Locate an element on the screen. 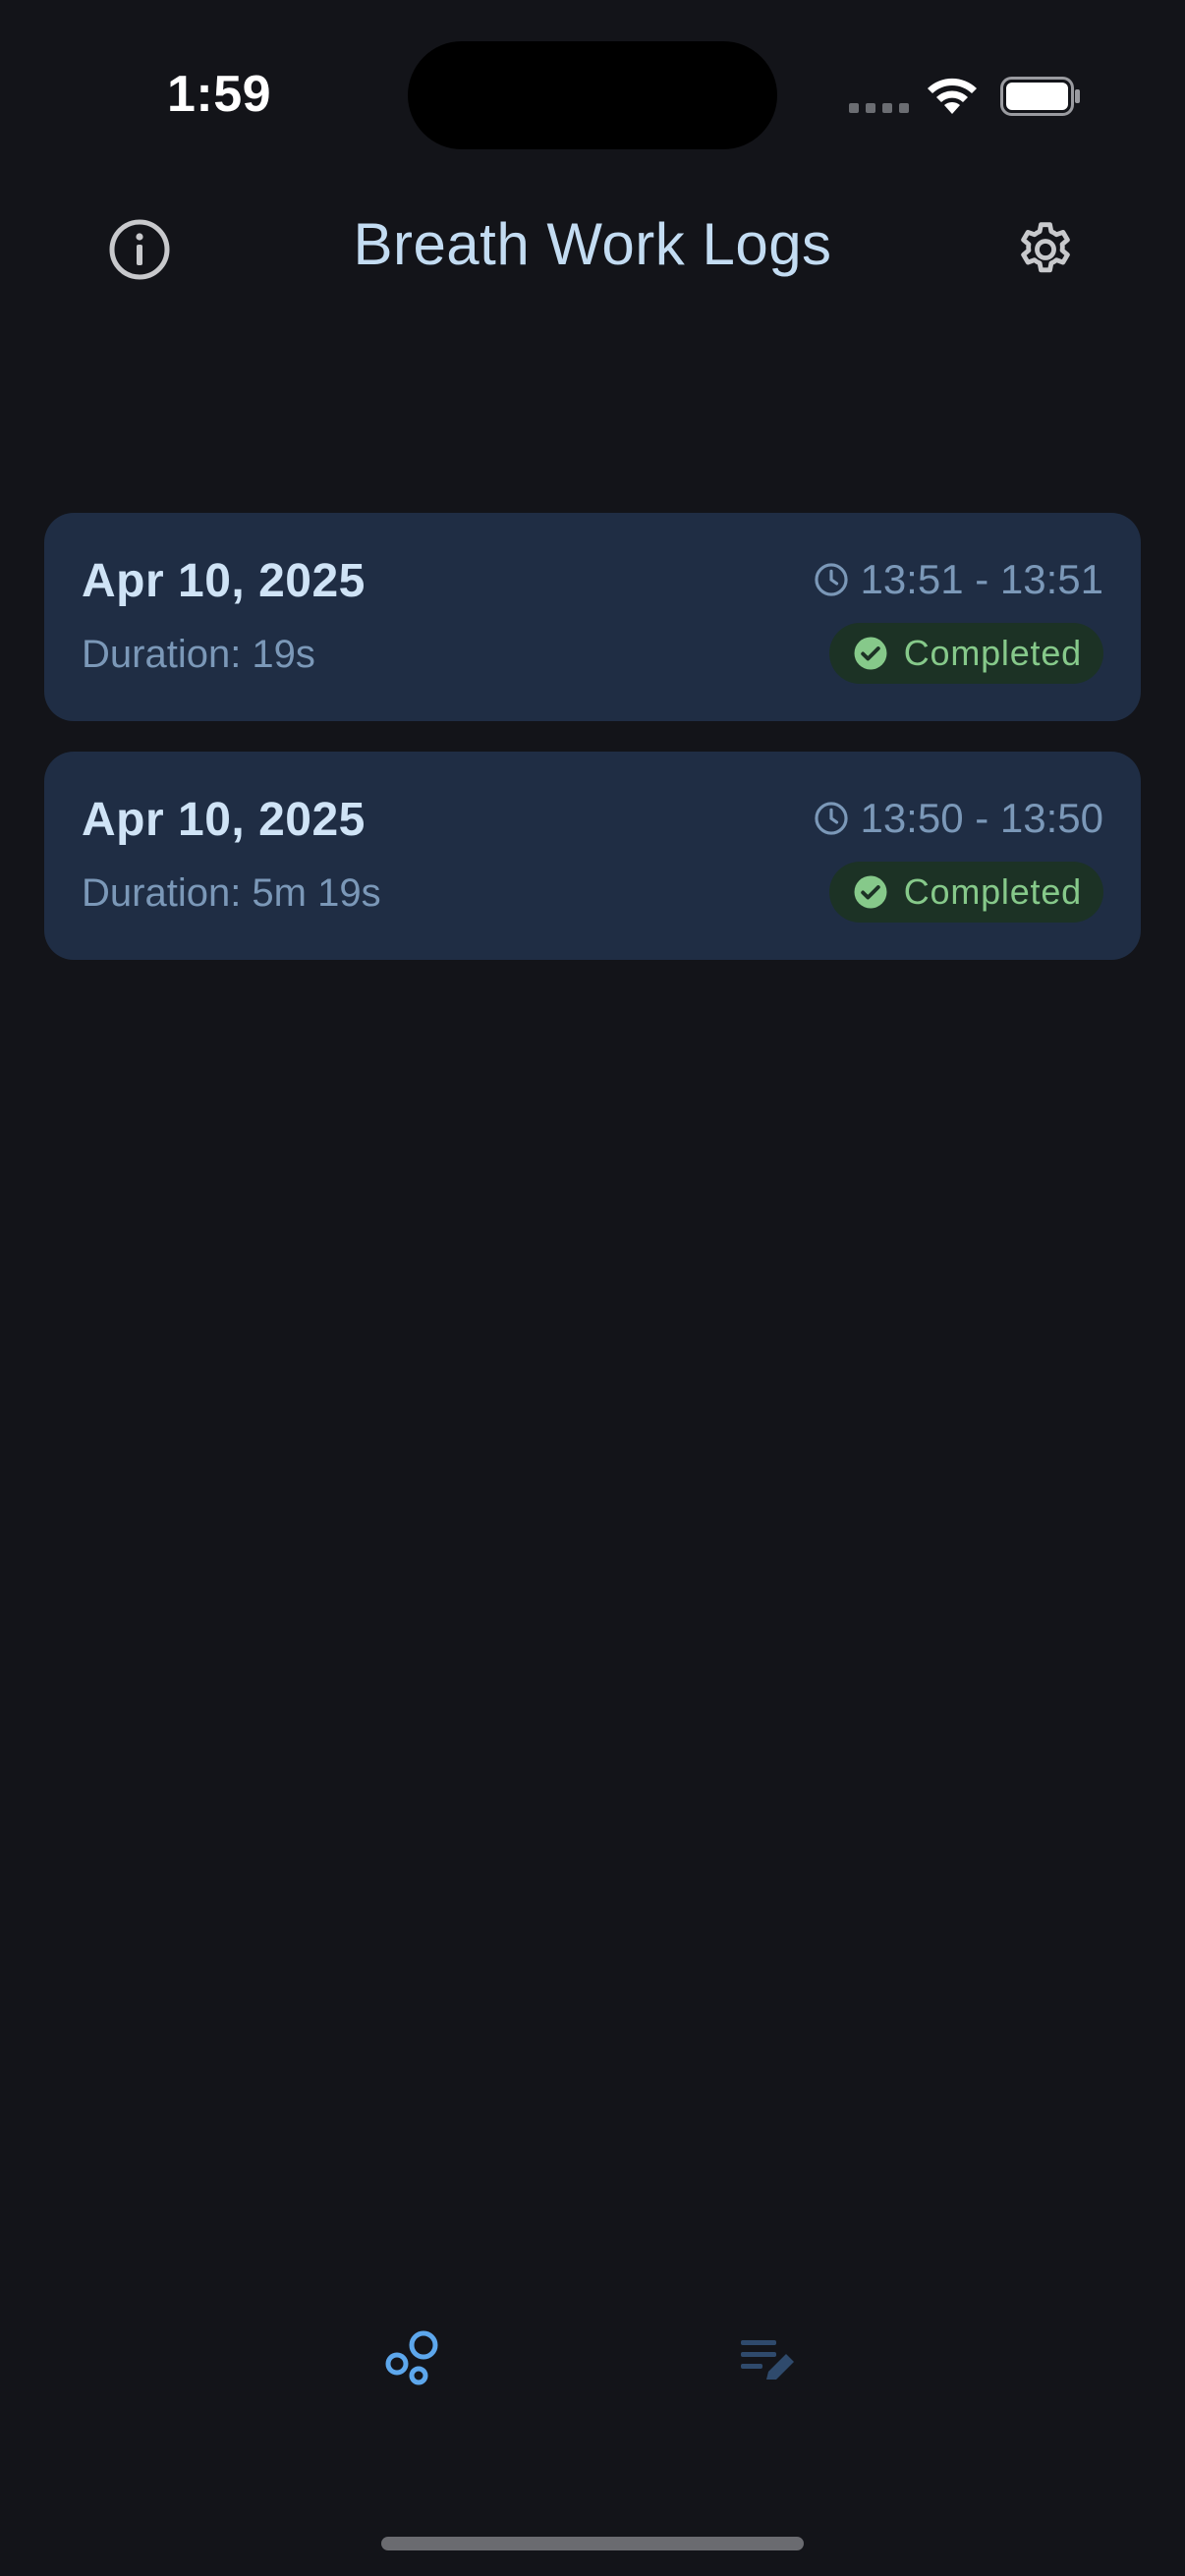  log-duration: Duration: 19s is located at coordinates (199, 654).